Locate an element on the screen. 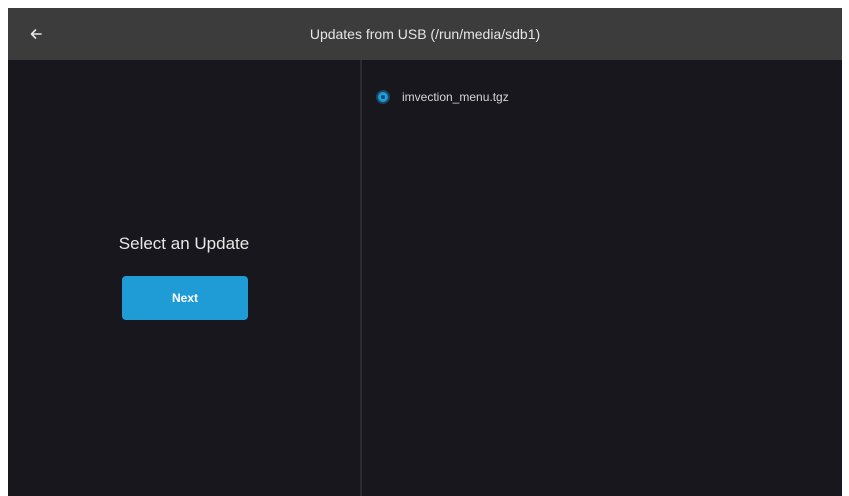 The height and width of the screenshot is (496, 849). list-item: imvection_menu.tgz is located at coordinates (443, 97).